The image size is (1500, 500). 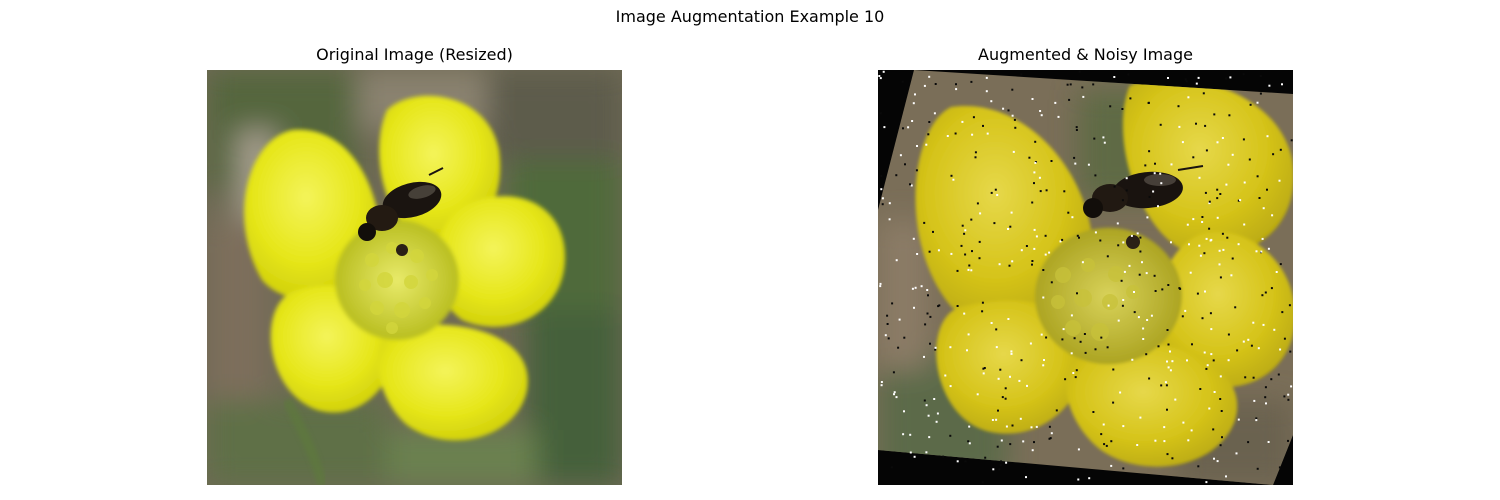 What do you see at coordinates (1085, 54) in the screenshot?
I see `augmented-image-title: Augmented & Noisy Image` at bounding box center [1085, 54].